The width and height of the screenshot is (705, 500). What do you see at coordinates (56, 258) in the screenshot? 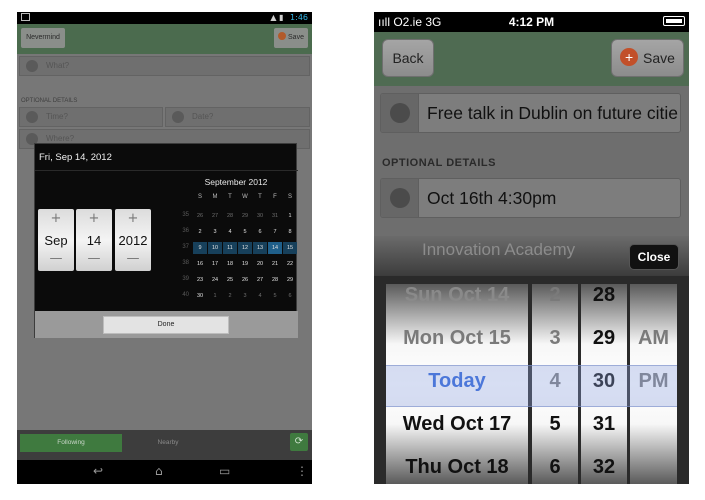
I see `month-decrement-button: —` at bounding box center [56, 258].